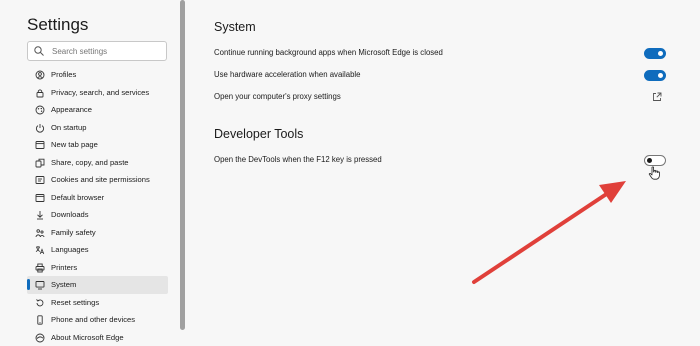  I want to click on sidebar-item-profiles: Profiles, so click(97, 75).